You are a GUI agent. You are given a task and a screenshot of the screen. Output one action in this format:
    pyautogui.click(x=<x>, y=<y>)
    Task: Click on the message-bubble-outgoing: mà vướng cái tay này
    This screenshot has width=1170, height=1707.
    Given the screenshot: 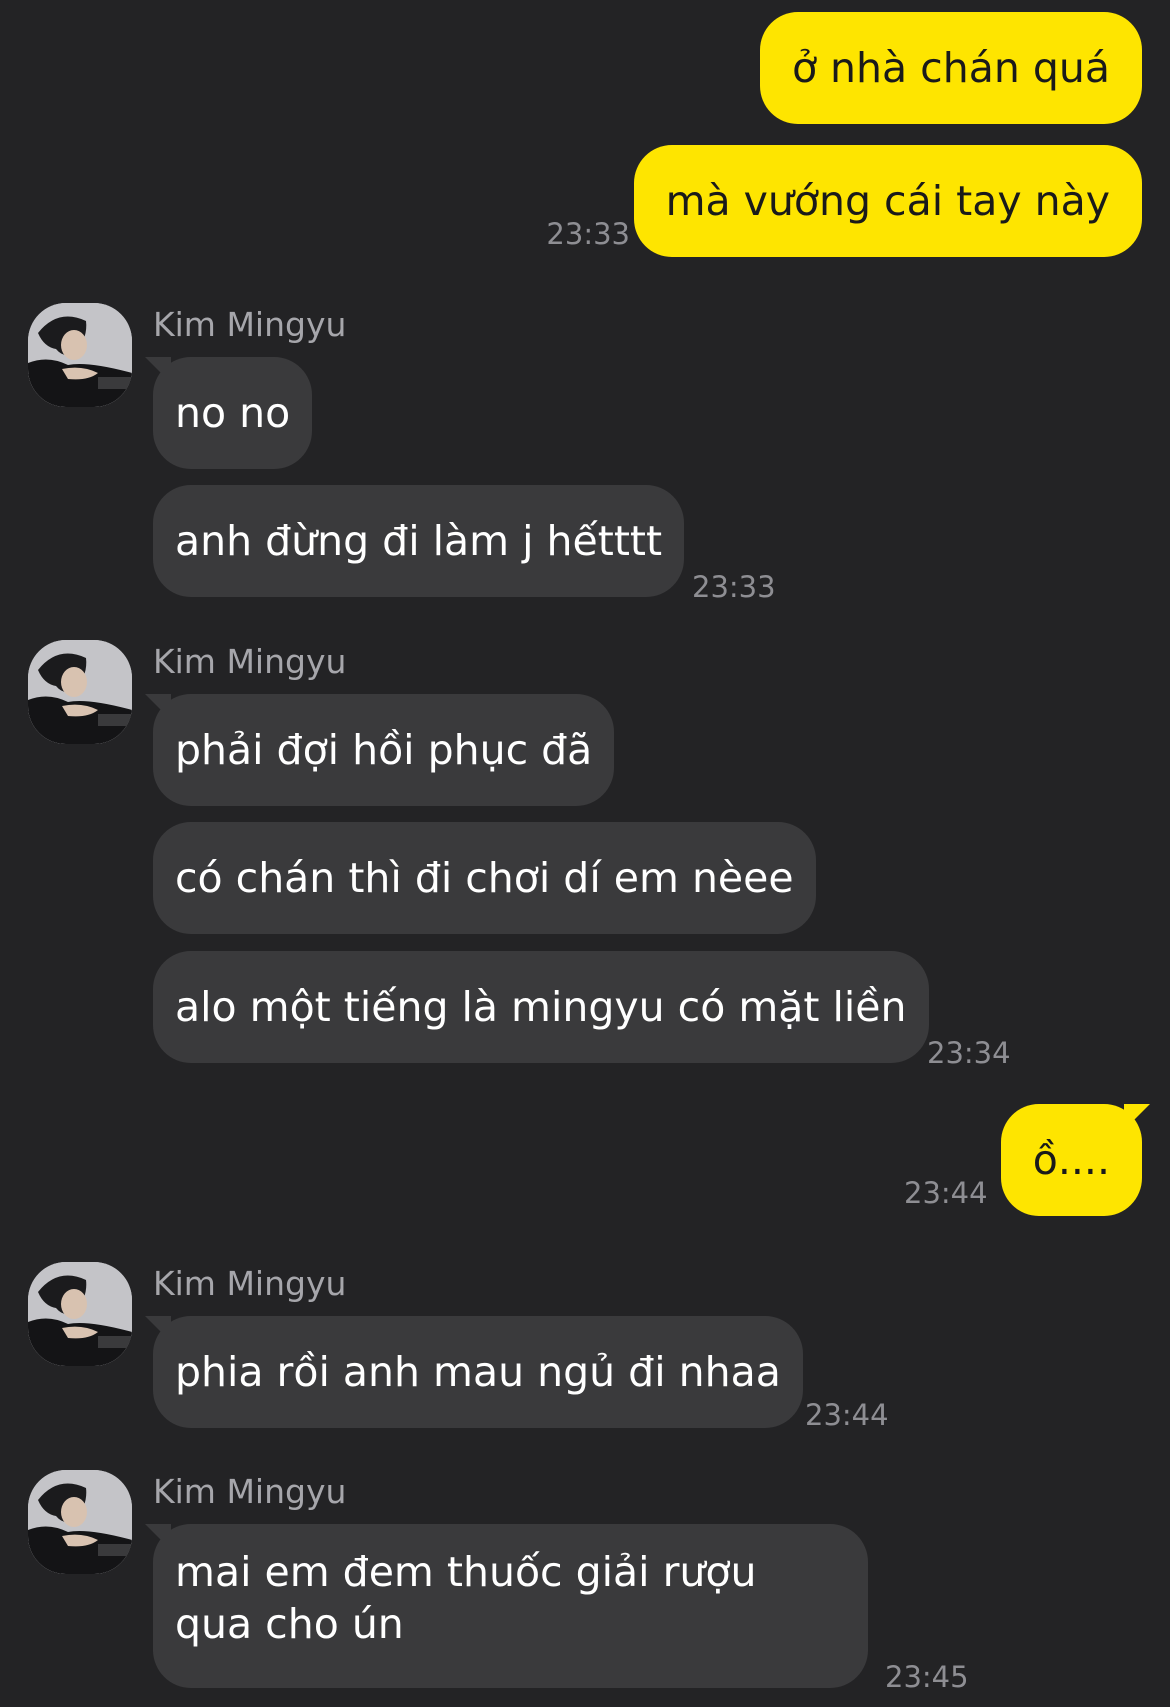 What is the action you would take?
    pyautogui.click(x=887, y=201)
    